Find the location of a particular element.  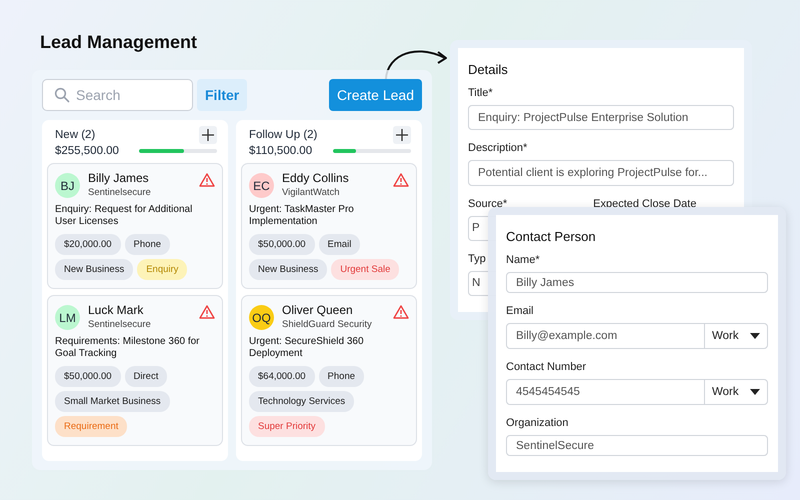

lead-card: BJ Billy James Sentinelsecure Enquiry: Request for Additional User Licenses $20,000.00 Phone New Business Enquiry is located at coordinates (135, 226).